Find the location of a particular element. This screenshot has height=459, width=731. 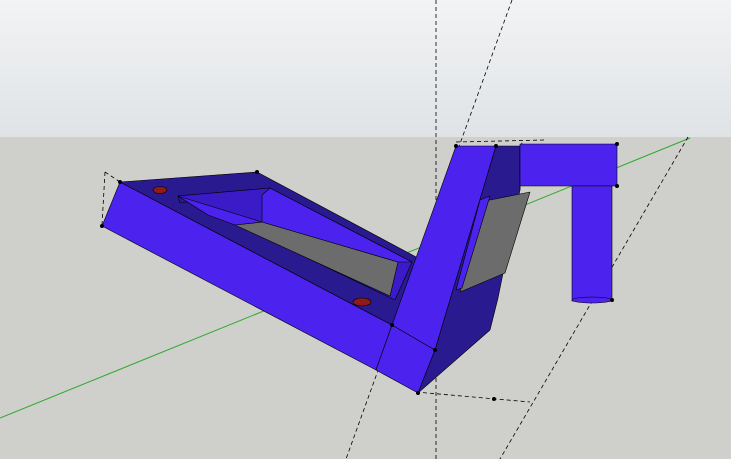

mounting-hole-left is located at coordinates (160, 190).